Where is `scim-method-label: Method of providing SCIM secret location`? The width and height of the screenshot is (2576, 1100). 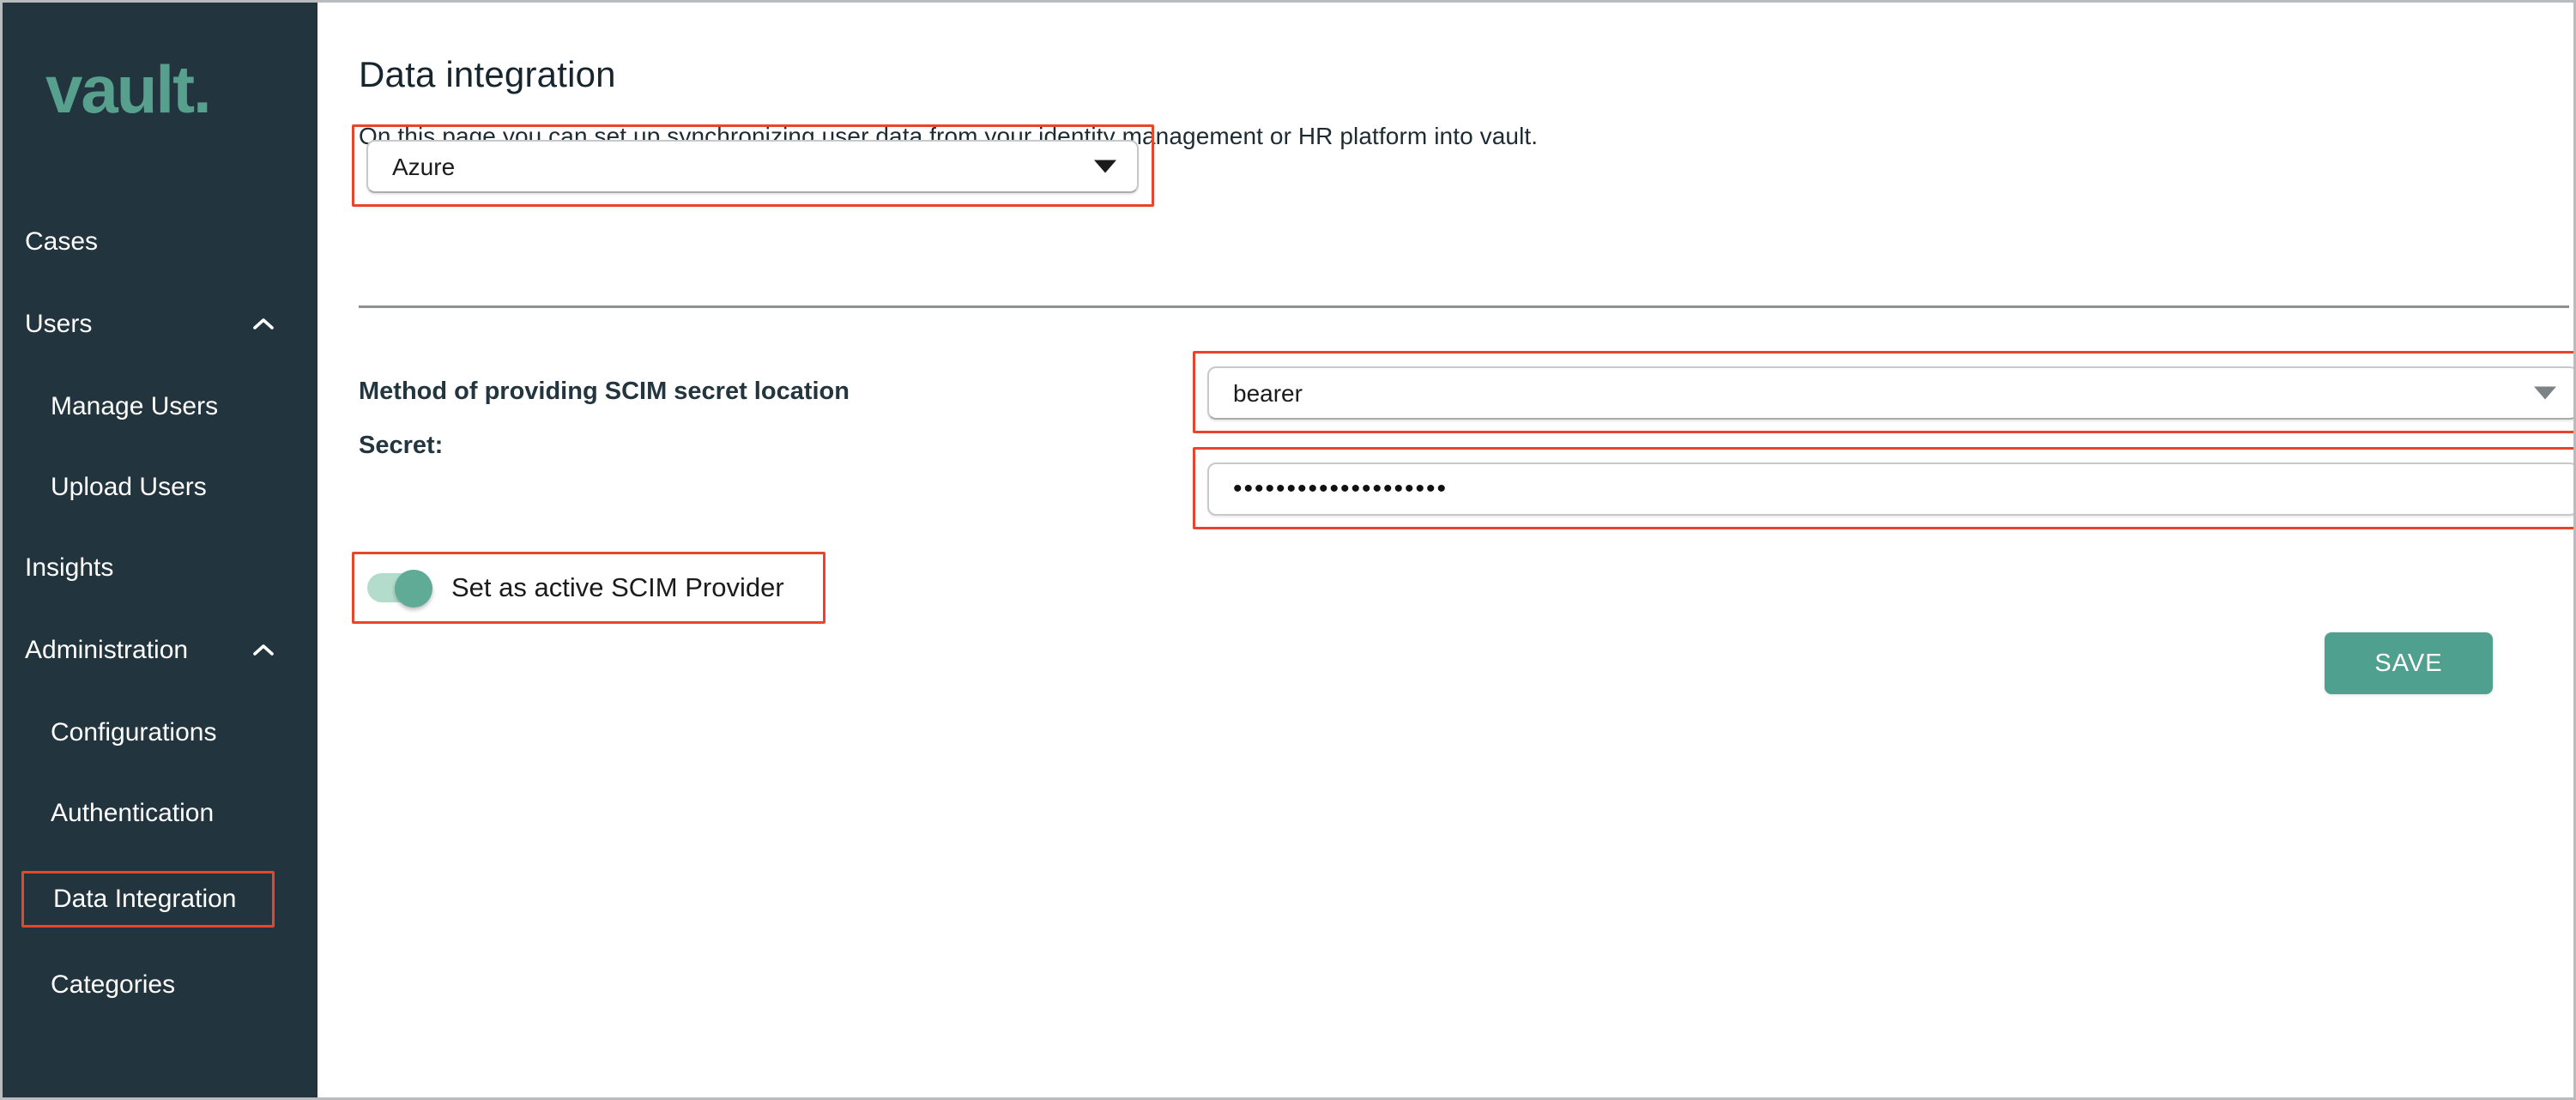 scim-method-label: Method of providing SCIM secret location is located at coordinates (604, 392).